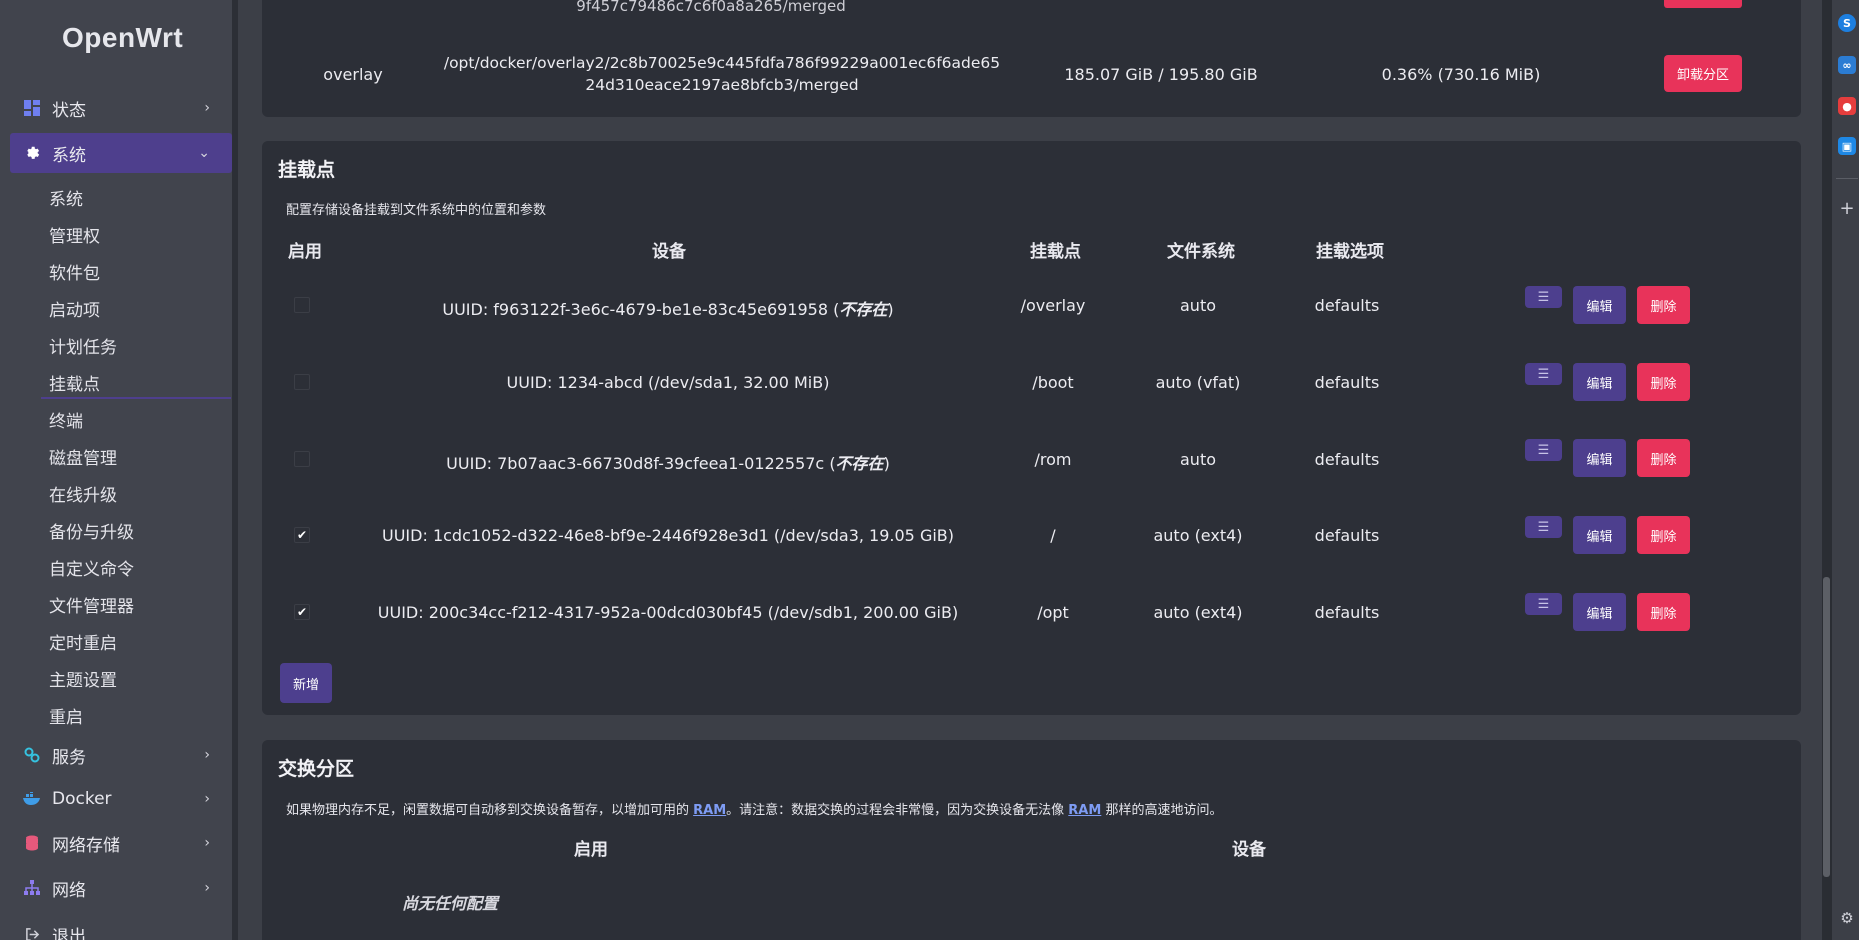  What do you see at coordinates (66, 715) in the screenshot?
I see `sub-reboot: 重启` at bounding box center [66, 715].